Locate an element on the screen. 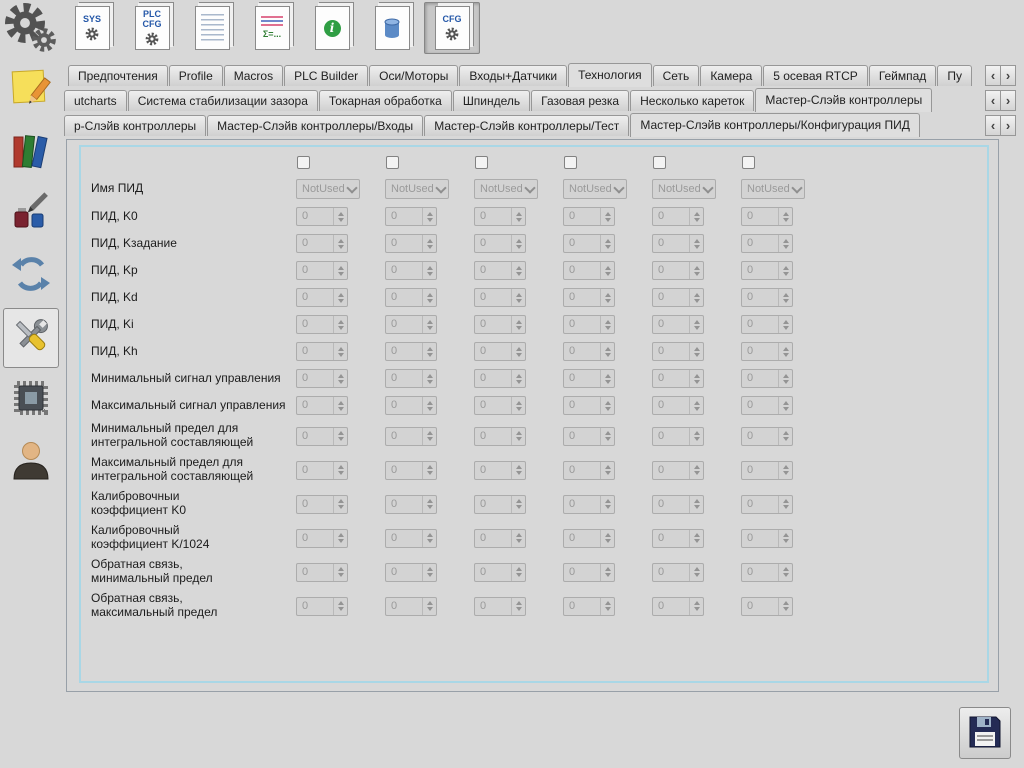 The height and width of the screenshot is (768, 1024). min-integral-limit-spinner-col1: 0 is located at coordinates (322, 436).